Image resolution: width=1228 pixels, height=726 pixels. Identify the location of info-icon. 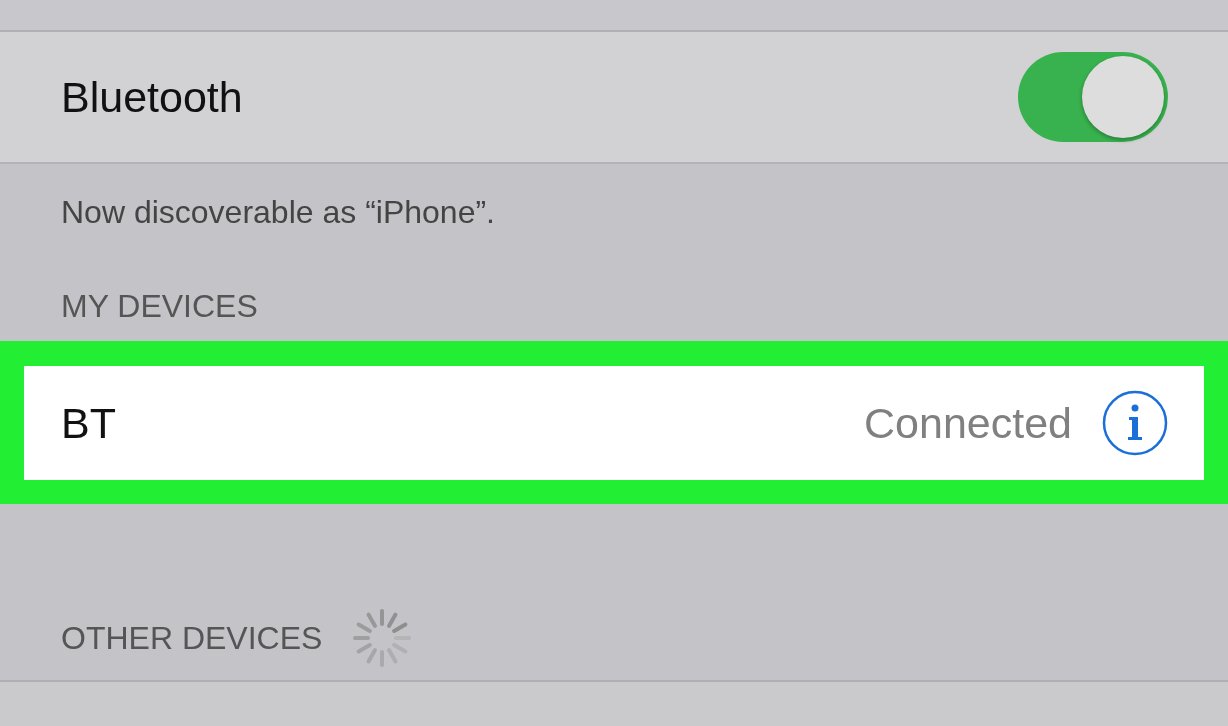
(1135, 423).